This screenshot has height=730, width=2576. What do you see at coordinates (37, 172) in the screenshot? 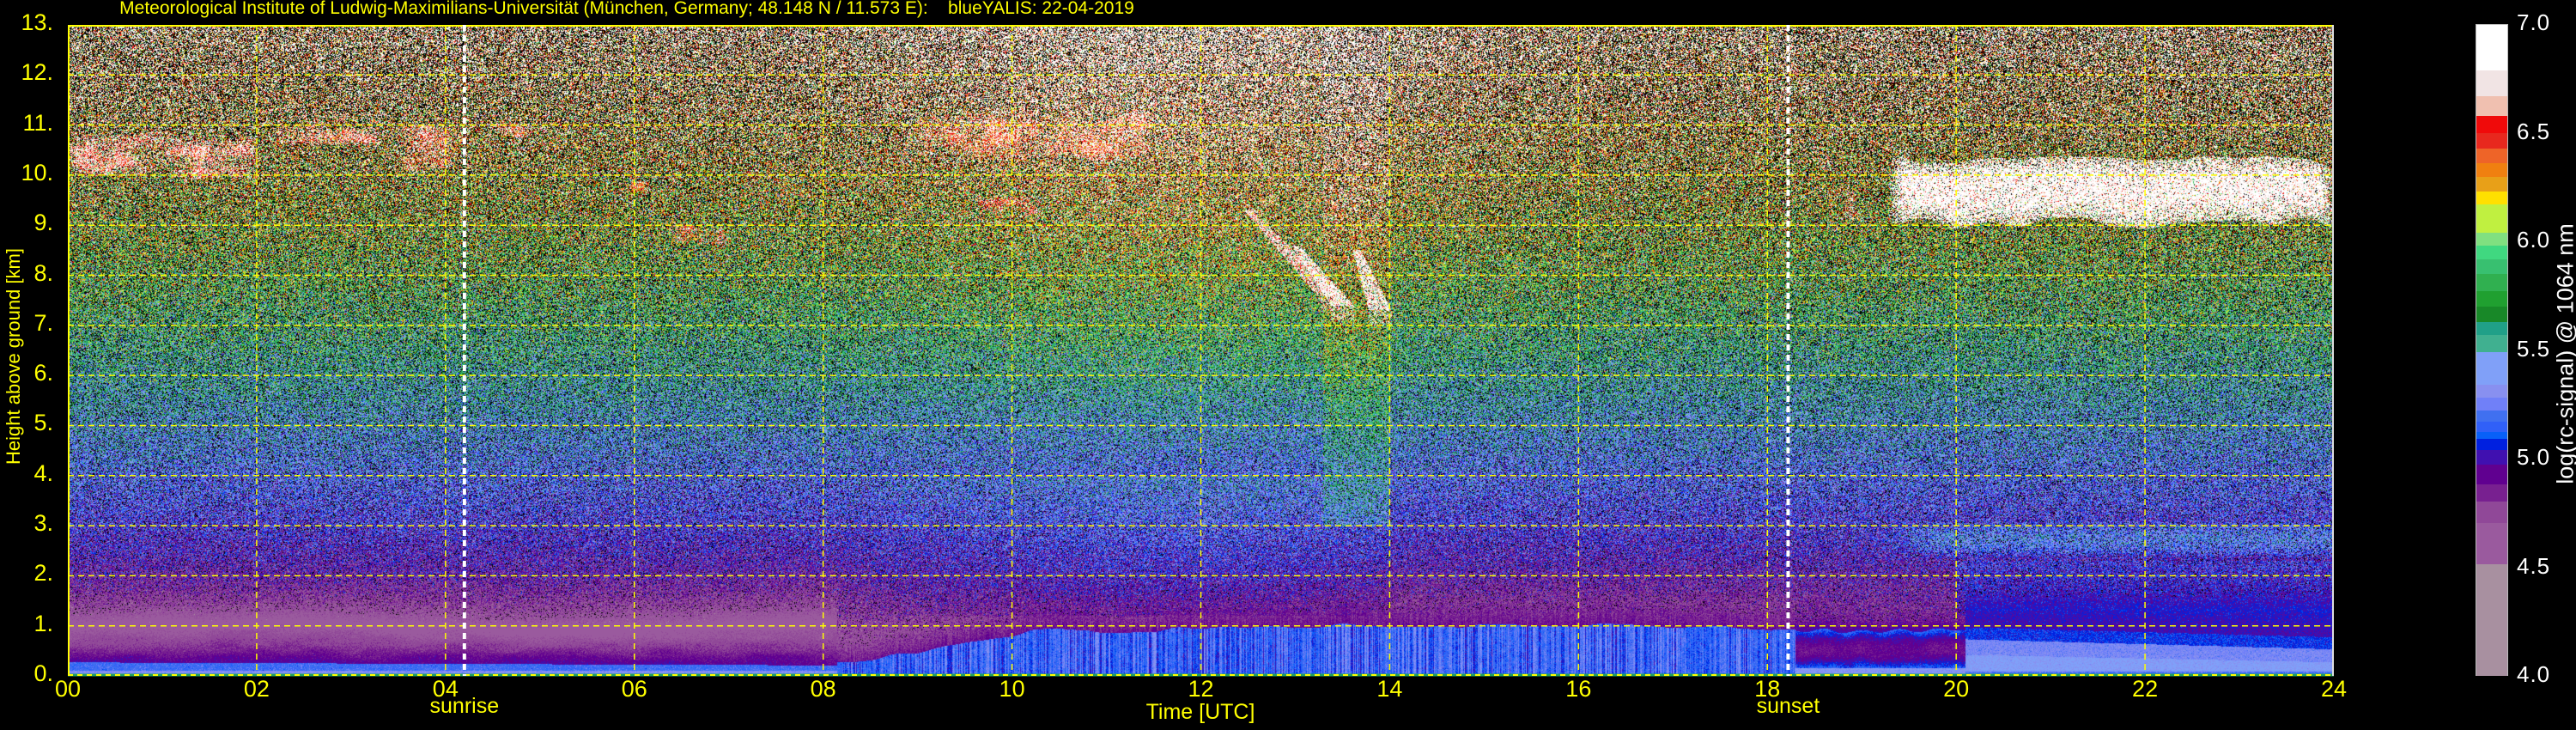
I see `y-tick-label: 10.` at bounding box center [37, 172].